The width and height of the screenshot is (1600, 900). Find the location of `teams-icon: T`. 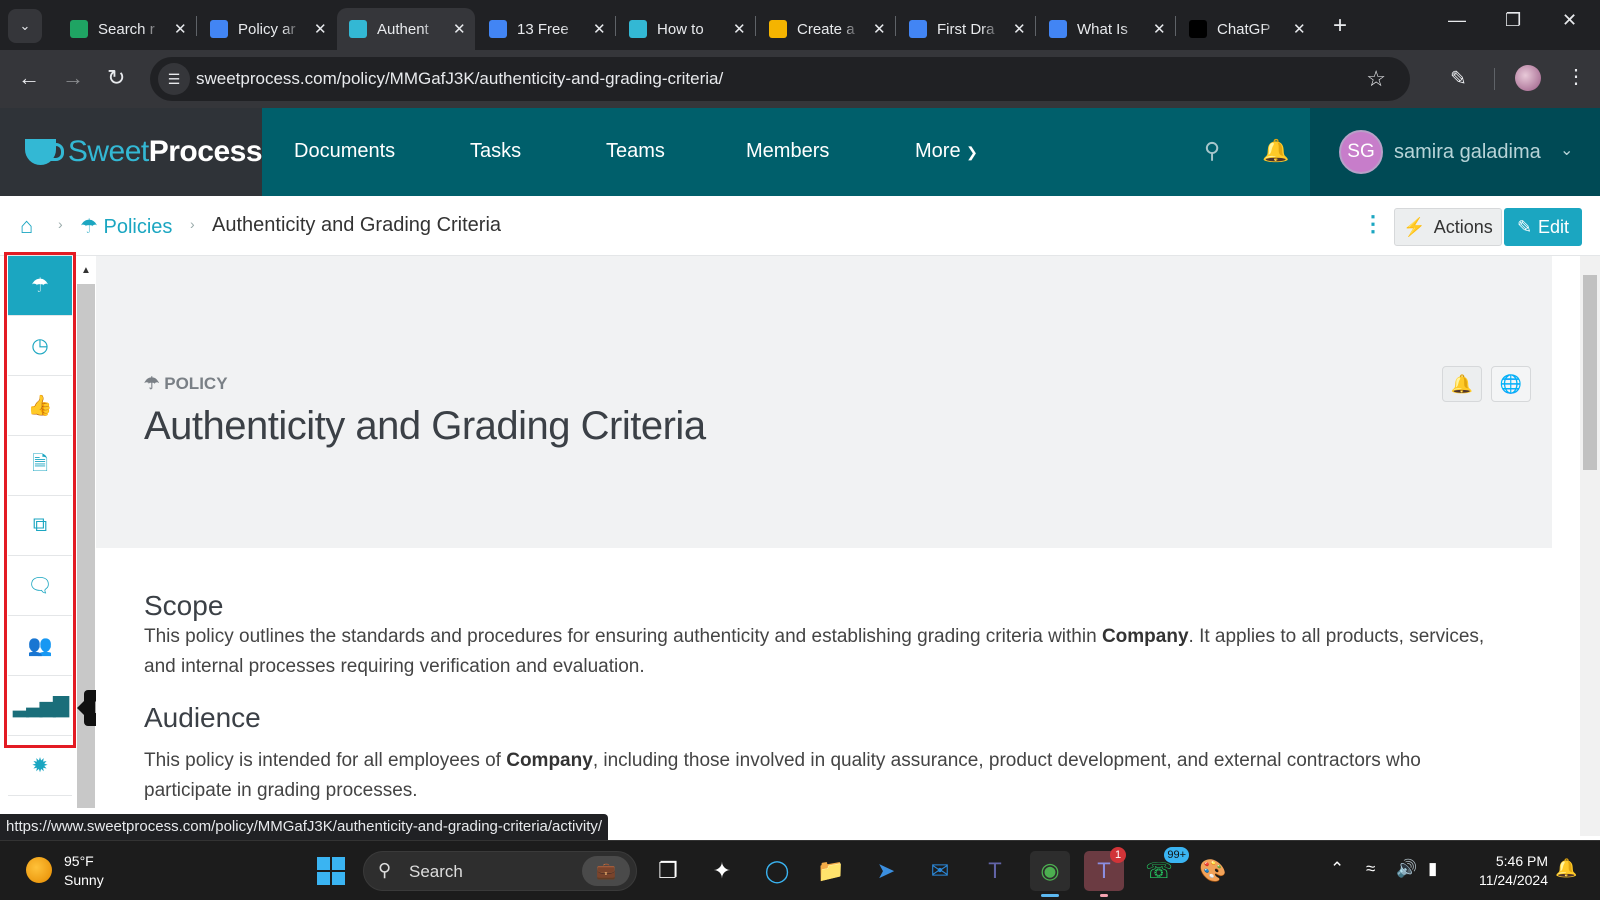

teams-icon: T is located at coordinates (995, 871).